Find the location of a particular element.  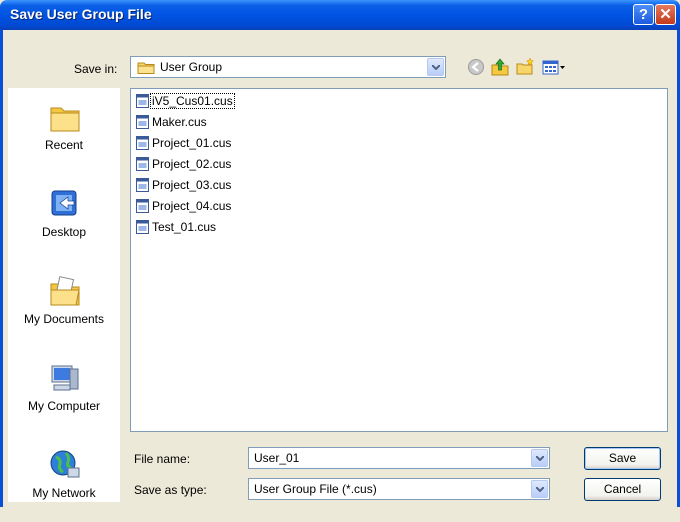

file-name: Test_01.cus is located at coordinates (184, 227).